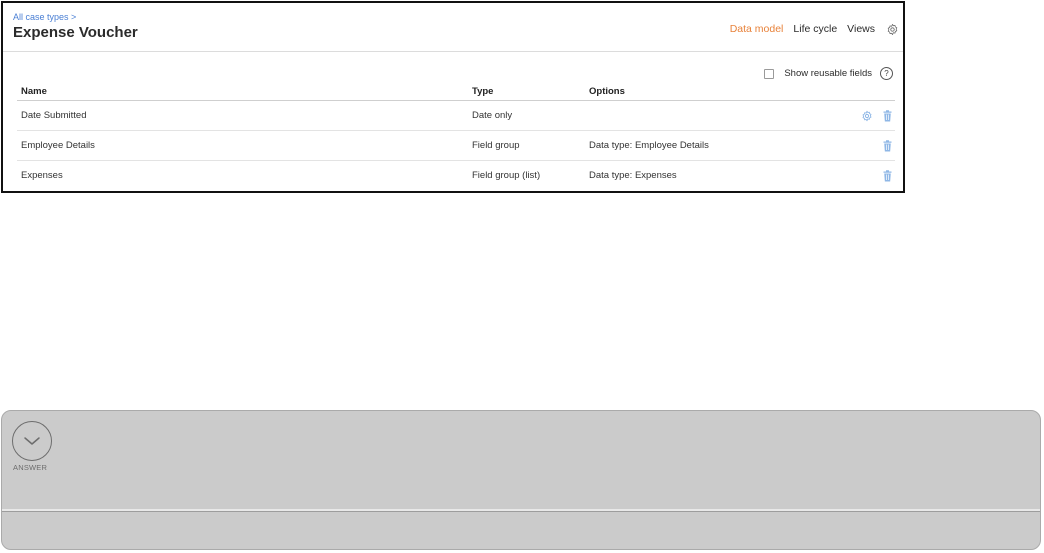 The width and height of the screenshot is (1044, 553). I want to click on column-header-options: Options, so click(607, 91).